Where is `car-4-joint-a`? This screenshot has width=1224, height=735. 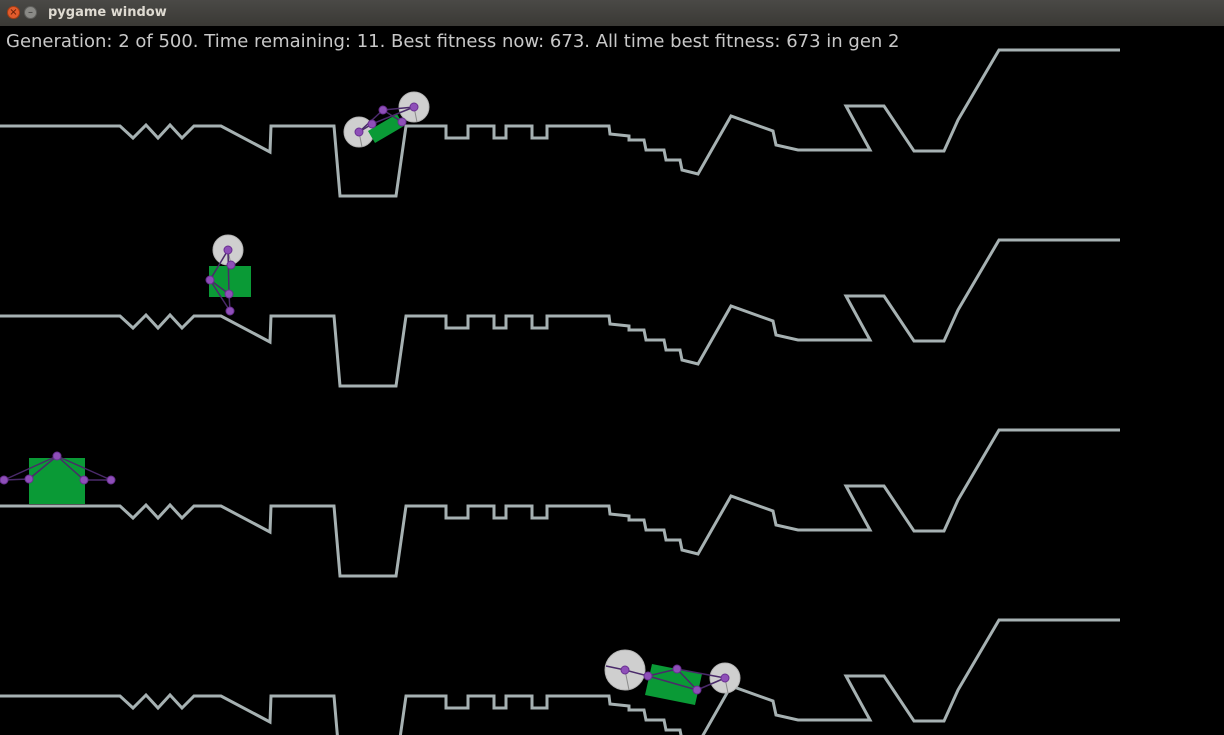
car-4-joint-a is located at coordinates (625, 670).